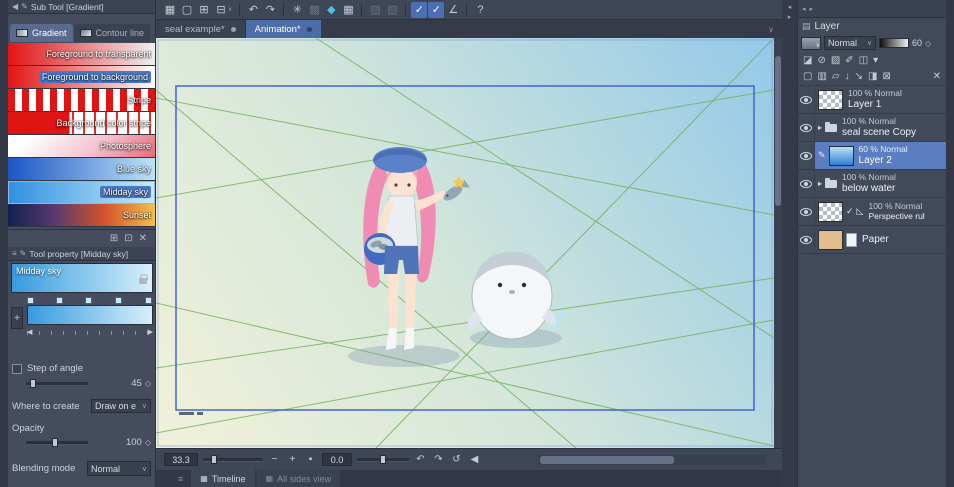  Describe the element at coordinates (57, 383) in the screenshot. I see `step-of-angle-slider` at that location.